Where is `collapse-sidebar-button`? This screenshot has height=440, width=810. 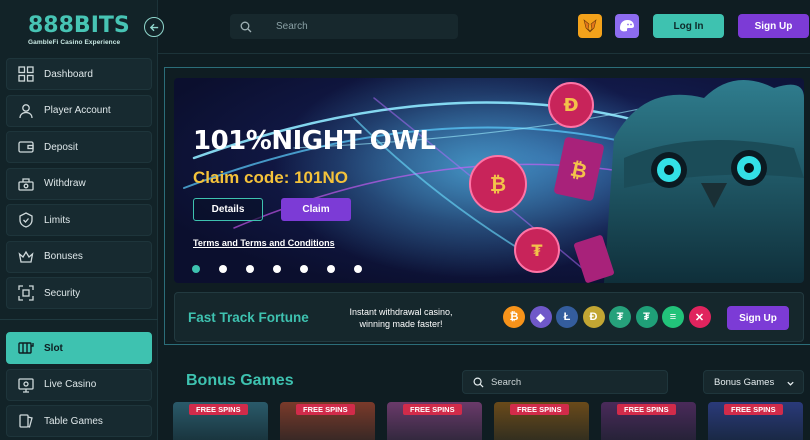
collapse-sidebar-button is located at coordinates (154, 27).